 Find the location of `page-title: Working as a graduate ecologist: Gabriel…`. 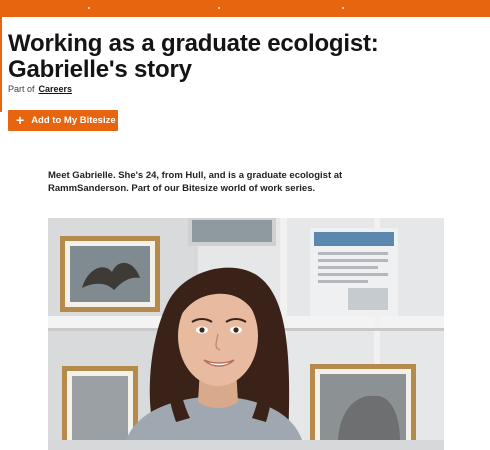

page-title: Working as a graduate ecologist: Gabriel… is located at coordinates (193, 56).